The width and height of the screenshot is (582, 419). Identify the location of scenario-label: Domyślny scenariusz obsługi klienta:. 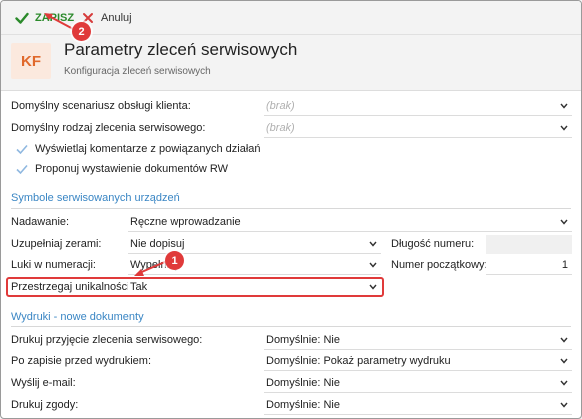
(101, 106).